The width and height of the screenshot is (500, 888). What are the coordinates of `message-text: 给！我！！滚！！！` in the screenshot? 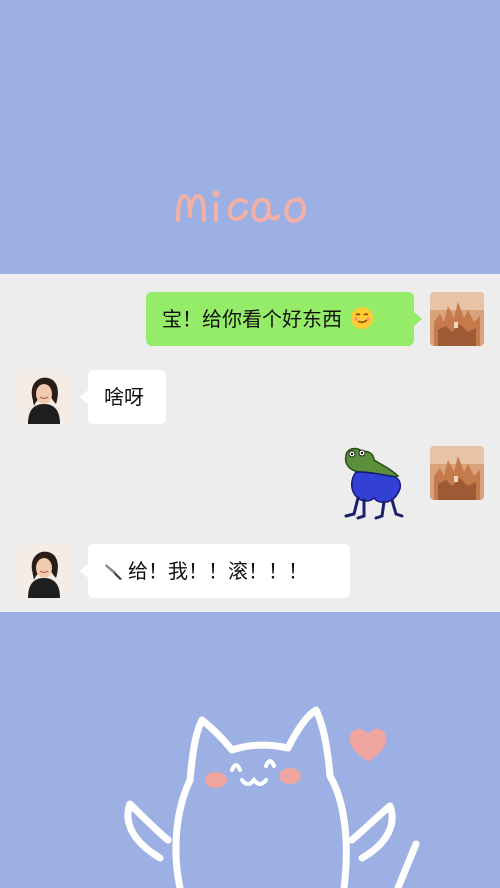 It's located at (218, 571).